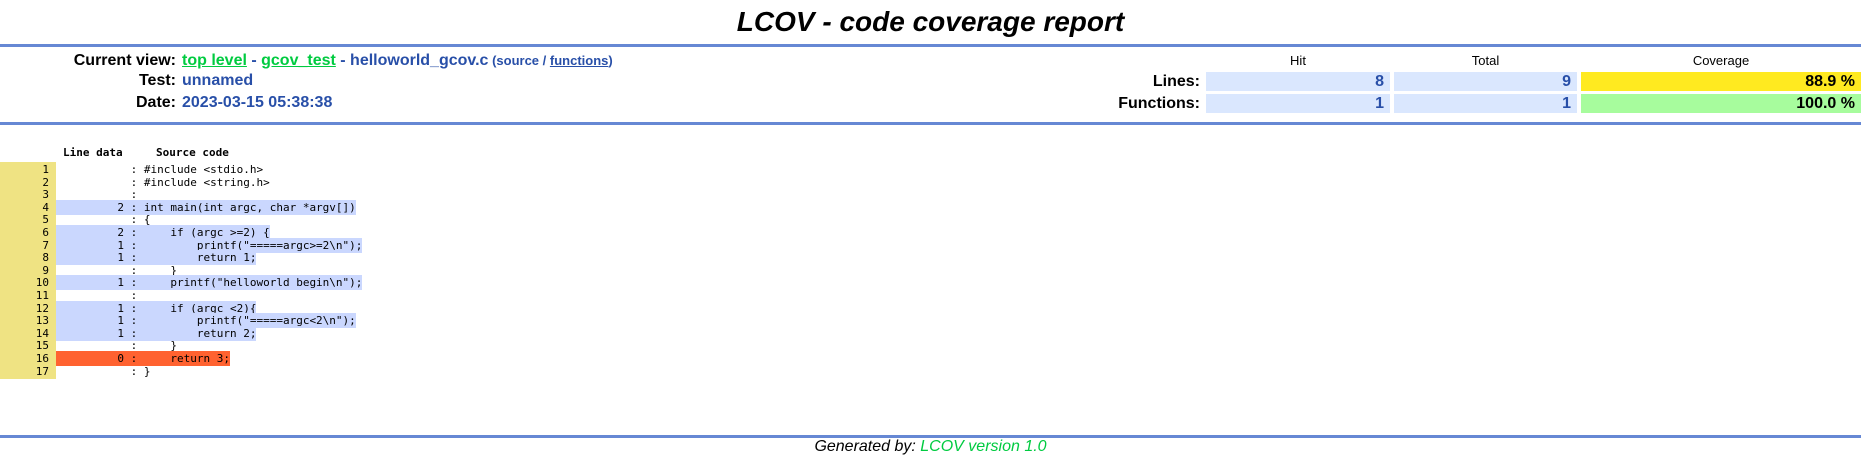 The image size is (1861, 456). Describe the element at coordinates (214, 60) in the screenshot. I see `breadcrumb-top-level-link: top level` at that location.